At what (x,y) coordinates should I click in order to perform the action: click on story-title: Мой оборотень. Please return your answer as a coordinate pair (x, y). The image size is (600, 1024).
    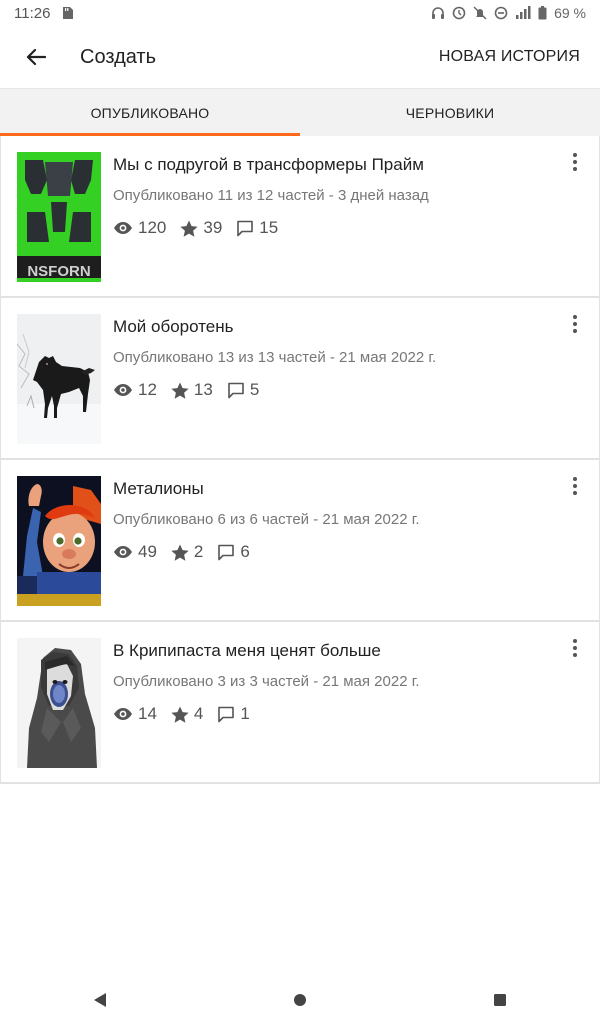
    Looking at the image, I should click on (173, 327).